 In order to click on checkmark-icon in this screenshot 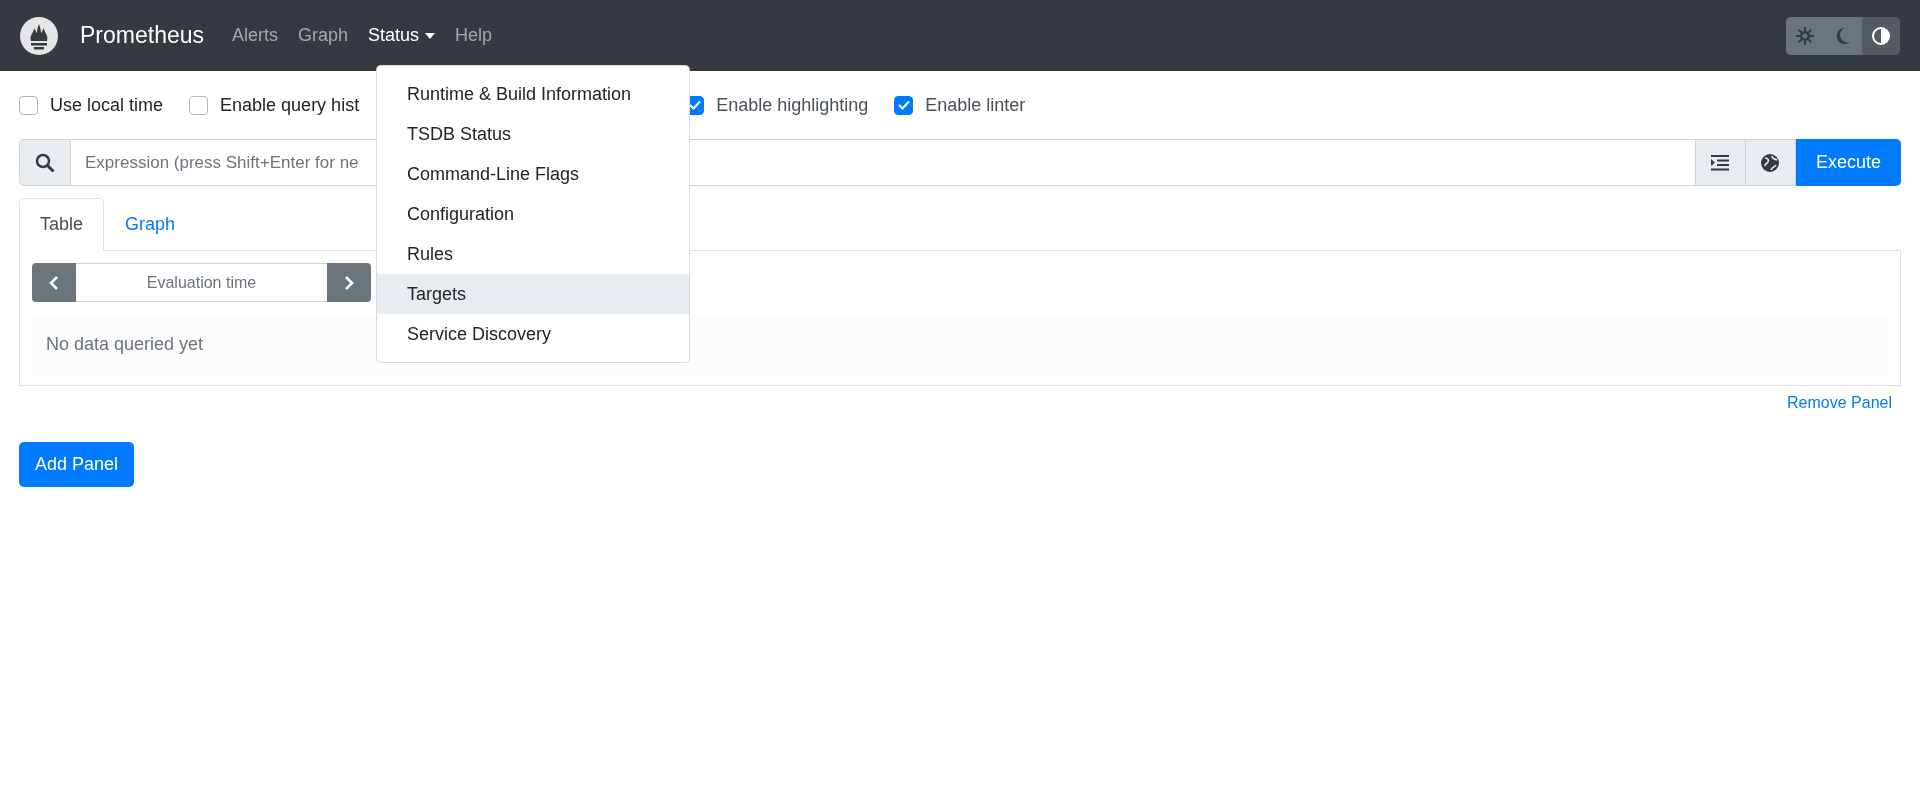, I will do `click(903, 105)`.